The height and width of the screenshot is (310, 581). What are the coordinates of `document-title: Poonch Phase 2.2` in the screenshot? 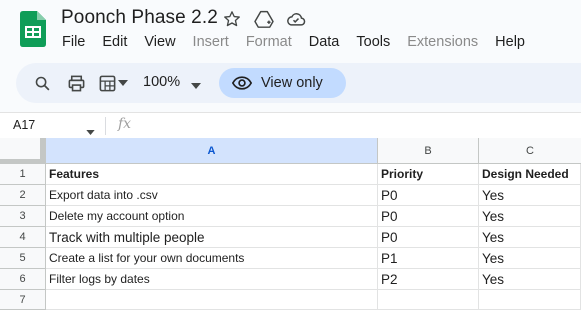 It's located at (139, 18).